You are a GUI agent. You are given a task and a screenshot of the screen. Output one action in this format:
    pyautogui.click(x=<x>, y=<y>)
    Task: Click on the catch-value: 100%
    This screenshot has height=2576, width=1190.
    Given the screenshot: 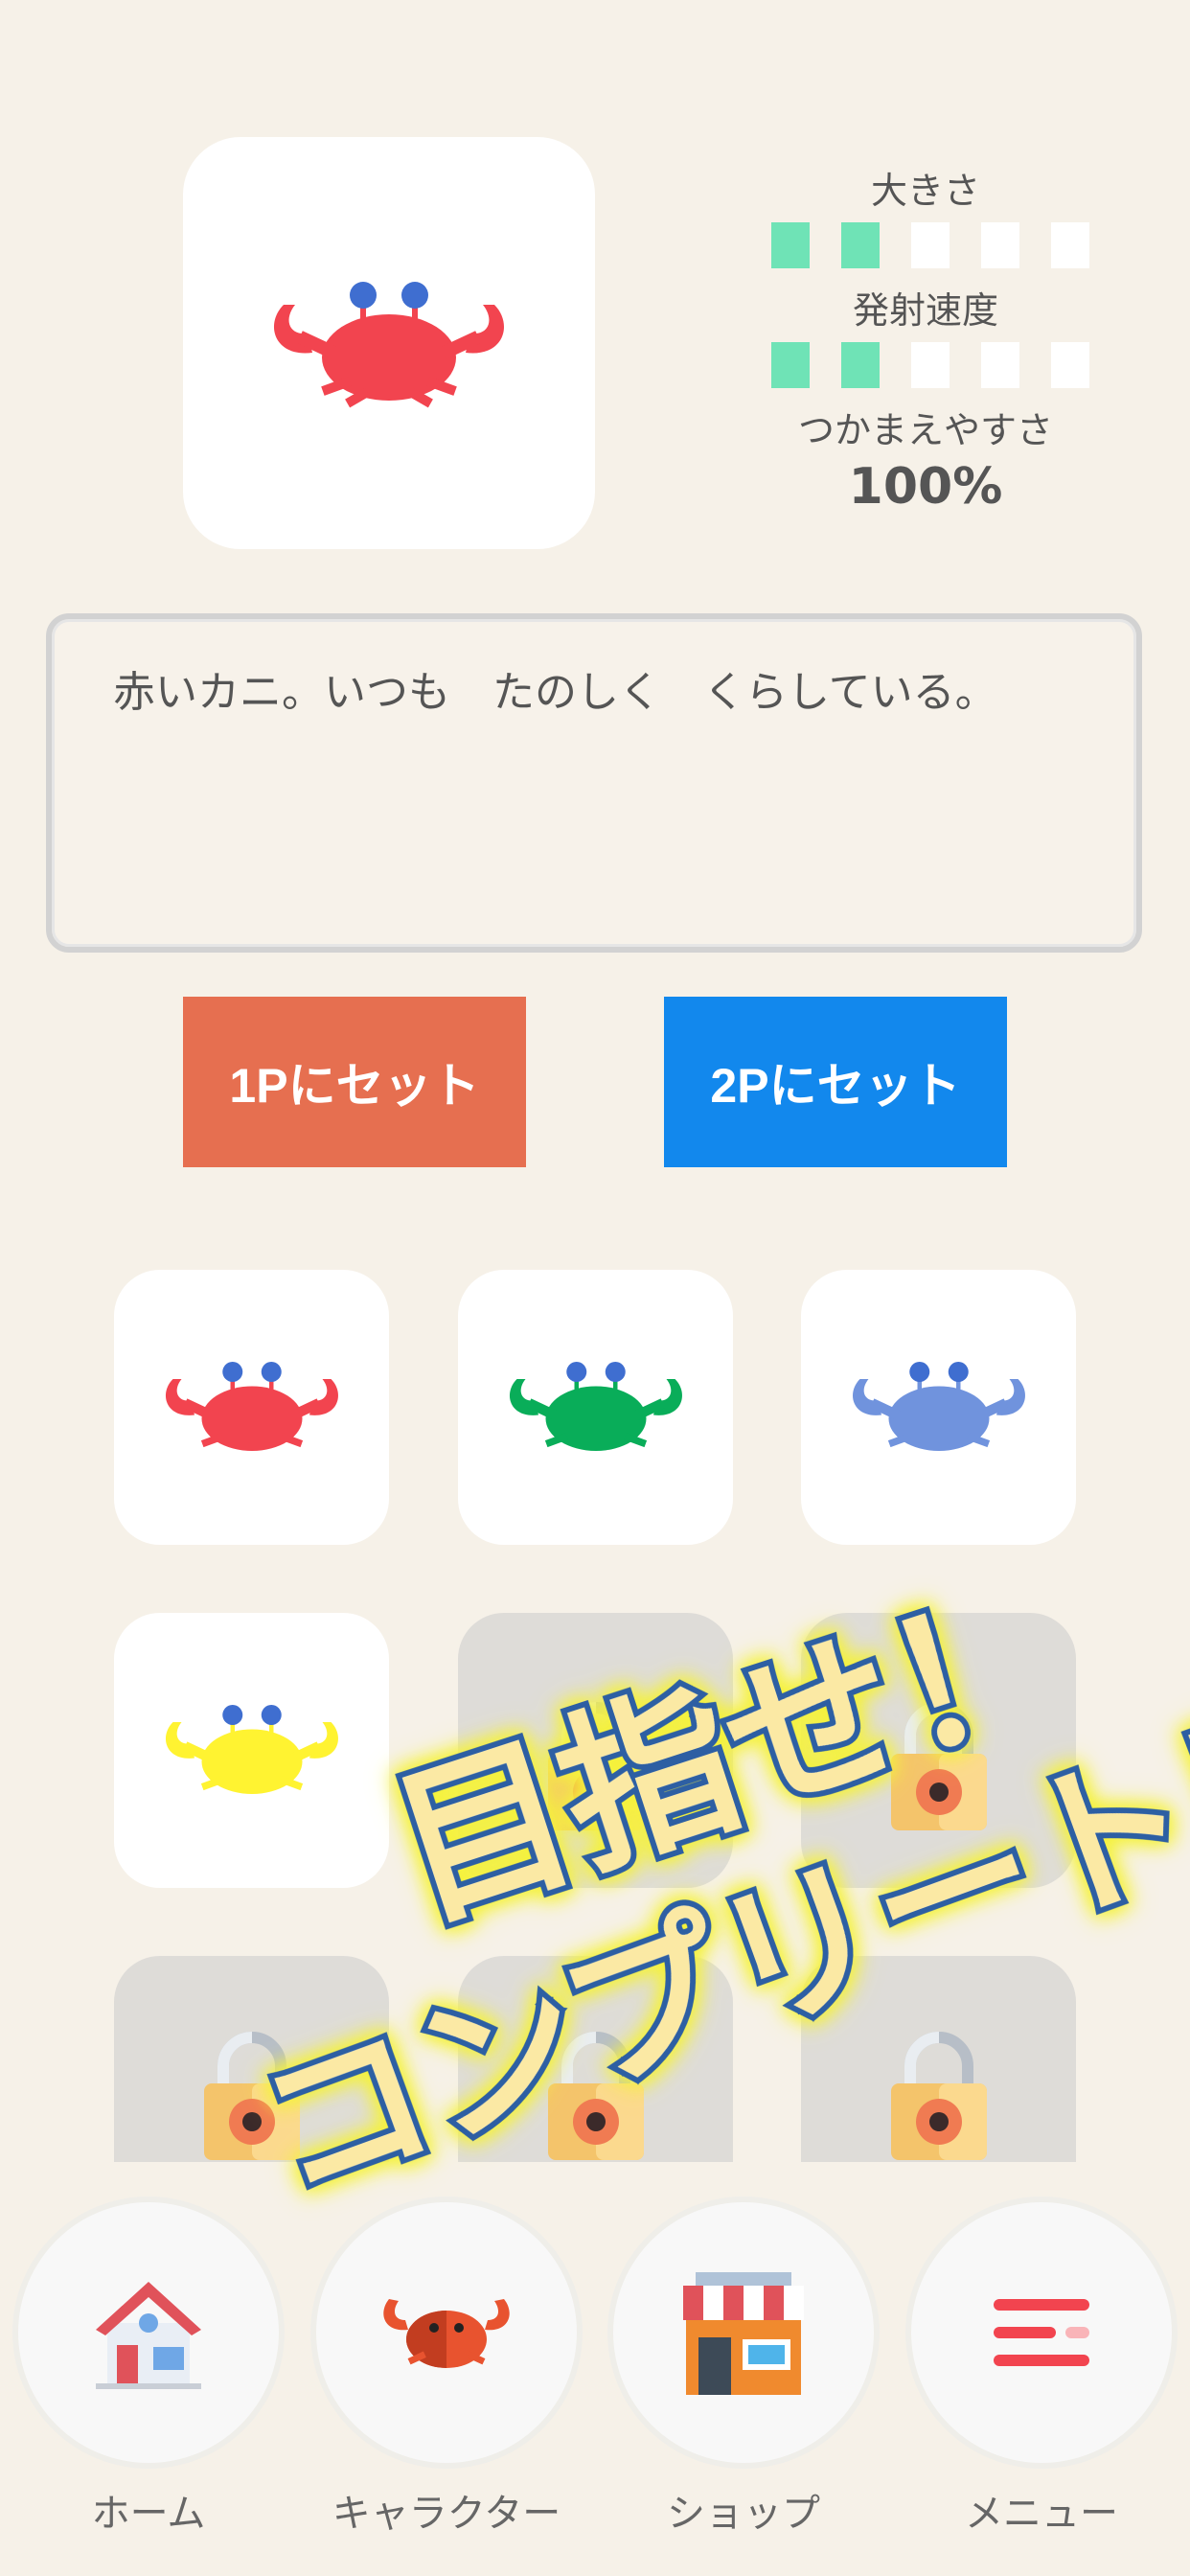 What is the action you would take?
    pyautogui.click(x=926, y=487)
    